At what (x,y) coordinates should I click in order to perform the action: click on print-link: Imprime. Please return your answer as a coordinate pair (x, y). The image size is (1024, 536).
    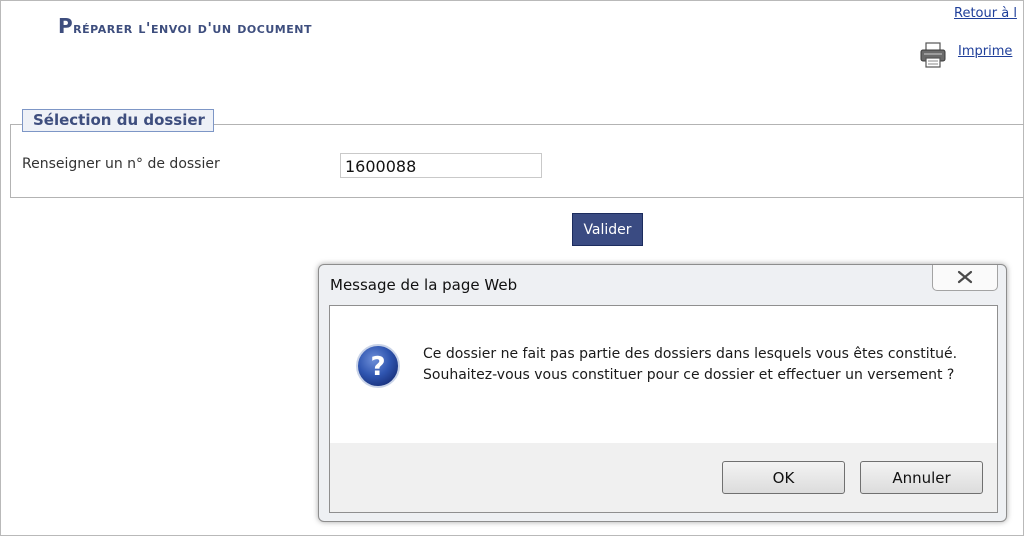
    Looking at the image, I should click on (985, 51).